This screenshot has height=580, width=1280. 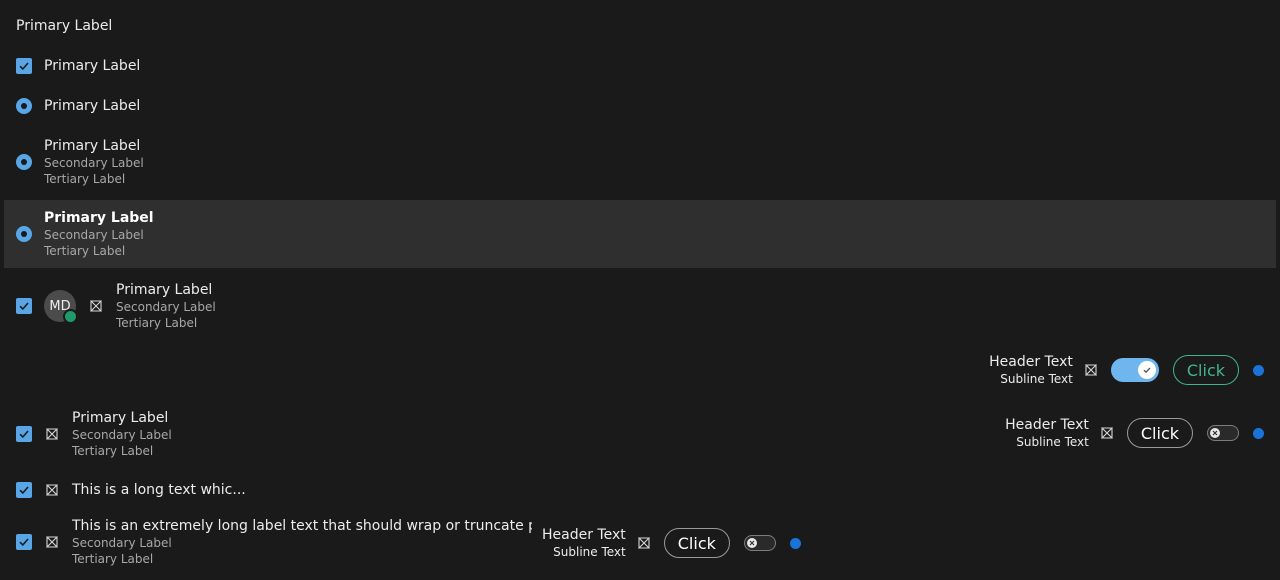 I want to click on toggle-switch-on, so click(x=1134, y=370).